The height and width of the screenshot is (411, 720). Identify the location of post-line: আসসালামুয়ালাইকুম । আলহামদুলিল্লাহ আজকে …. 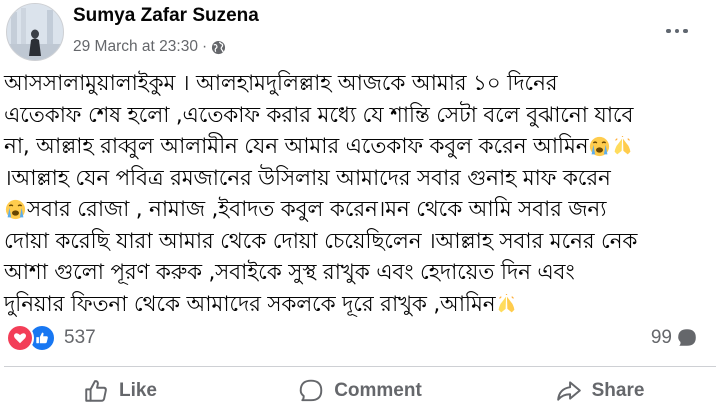
(357, 84).